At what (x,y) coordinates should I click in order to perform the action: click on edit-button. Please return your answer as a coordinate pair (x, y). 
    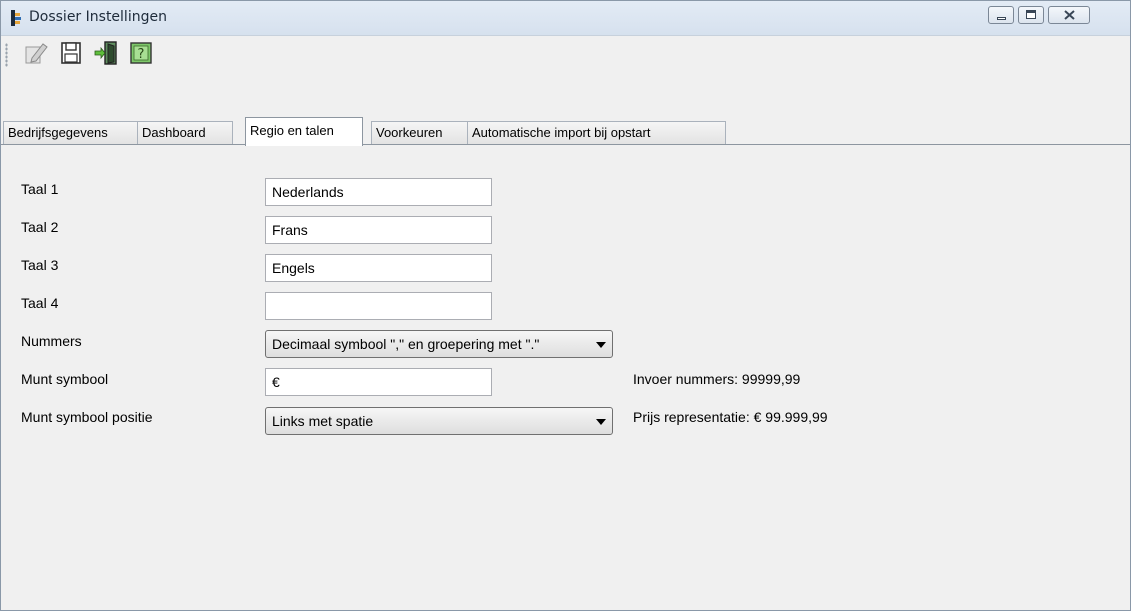
    Looking at the image, I should click on (36, 53).